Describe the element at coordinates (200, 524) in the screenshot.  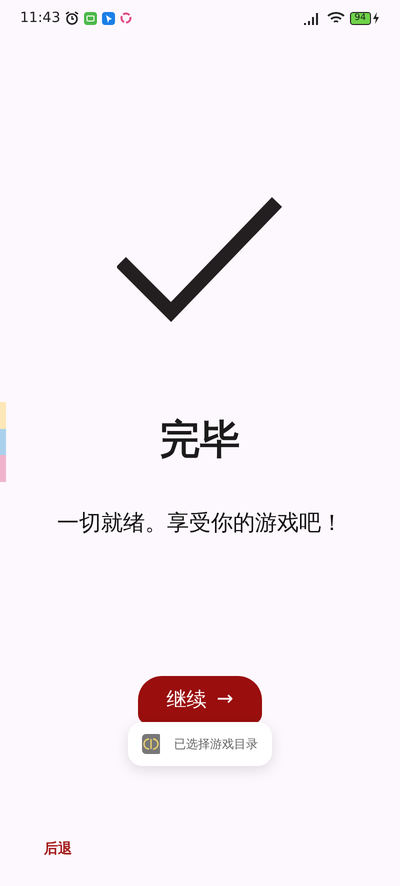
I see `status-message: 一切就绪。享受你的游戏吧！` at that location.